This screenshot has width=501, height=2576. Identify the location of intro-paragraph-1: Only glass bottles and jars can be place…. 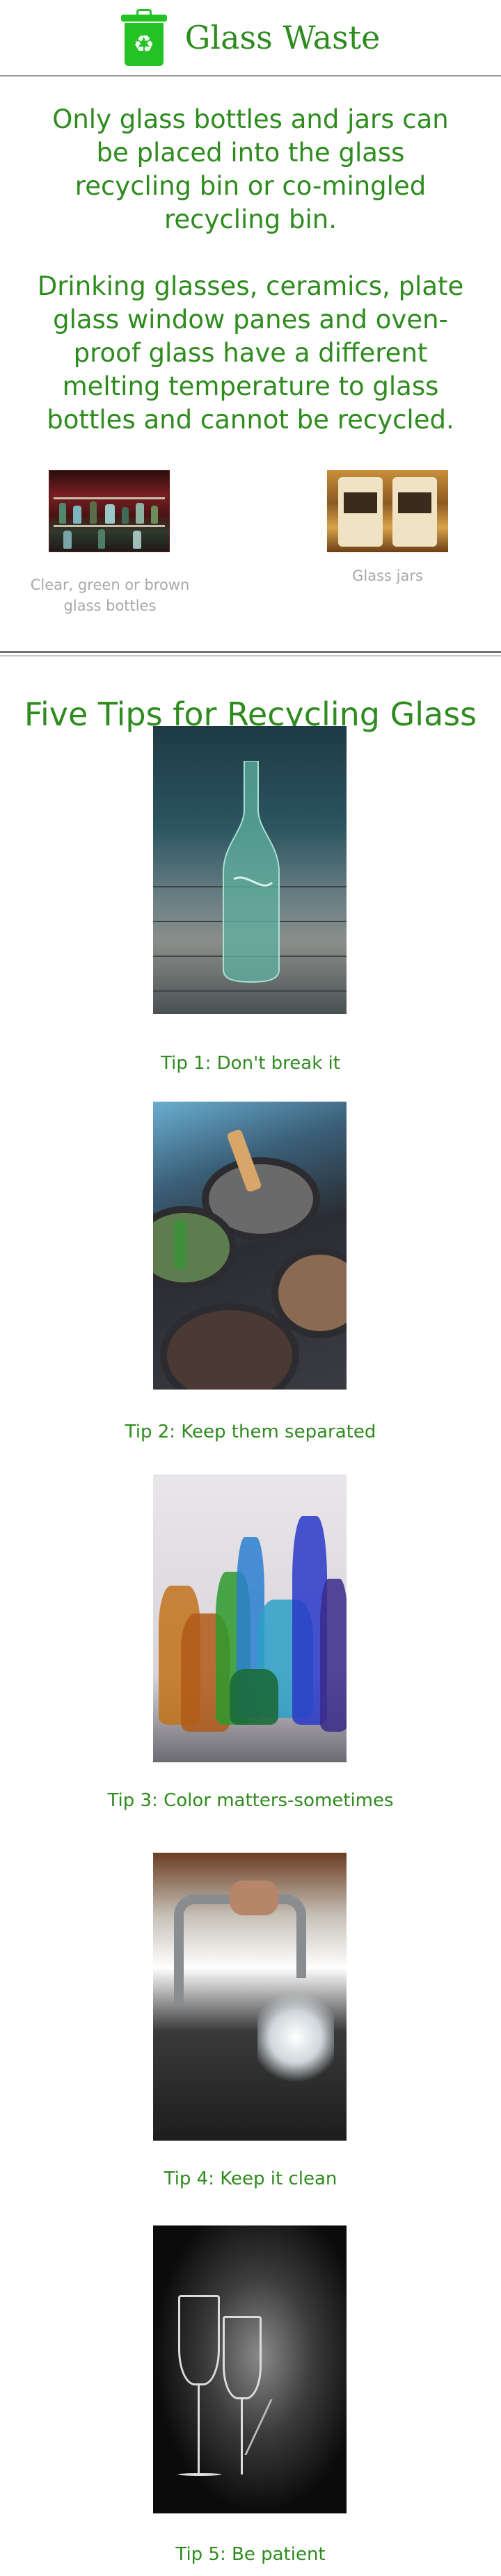
(250, 169).